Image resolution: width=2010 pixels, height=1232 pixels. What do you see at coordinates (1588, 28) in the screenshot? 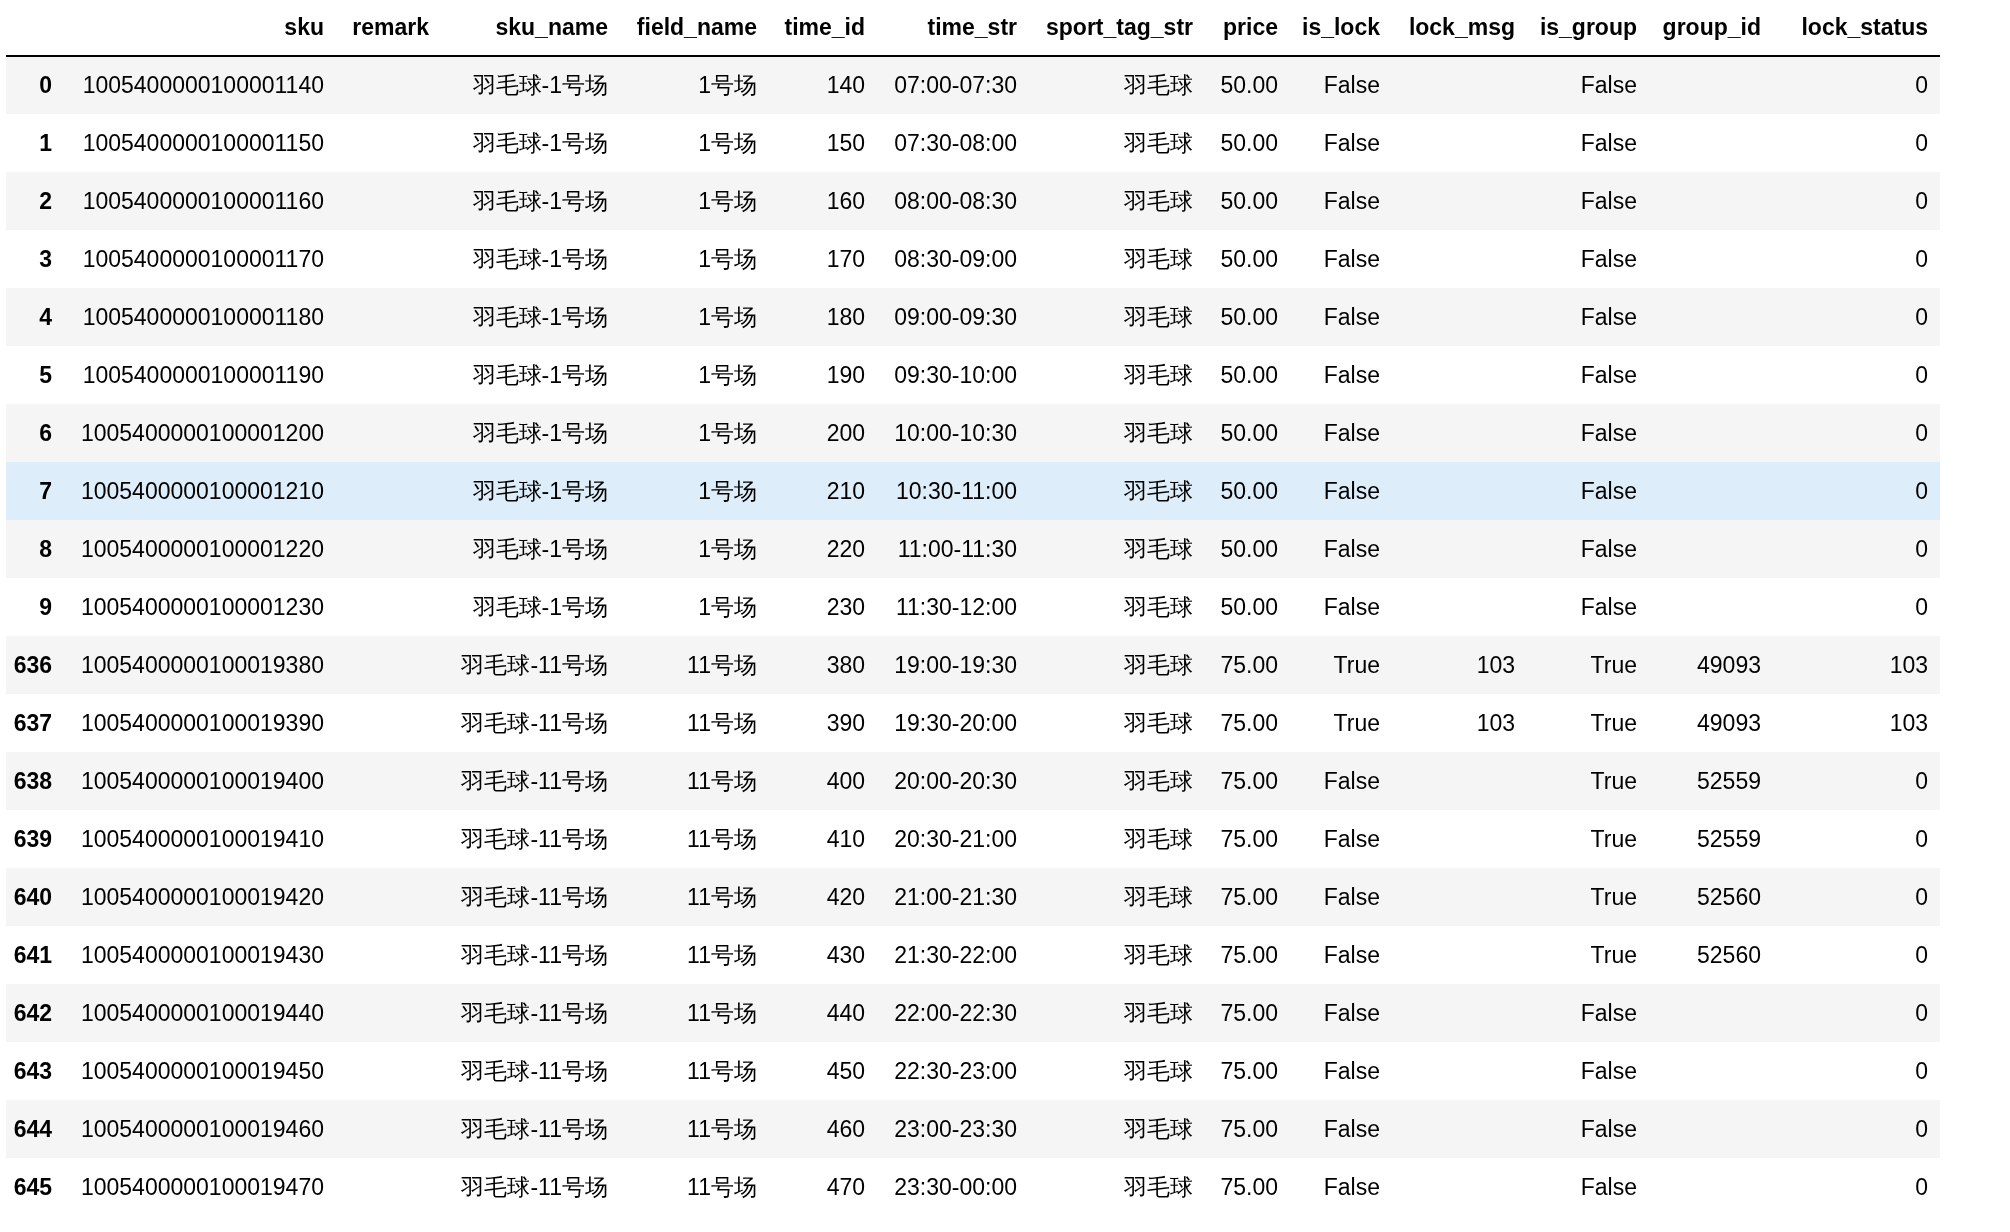
I see `column-header: is_group` at bounding box center [1588, 28].